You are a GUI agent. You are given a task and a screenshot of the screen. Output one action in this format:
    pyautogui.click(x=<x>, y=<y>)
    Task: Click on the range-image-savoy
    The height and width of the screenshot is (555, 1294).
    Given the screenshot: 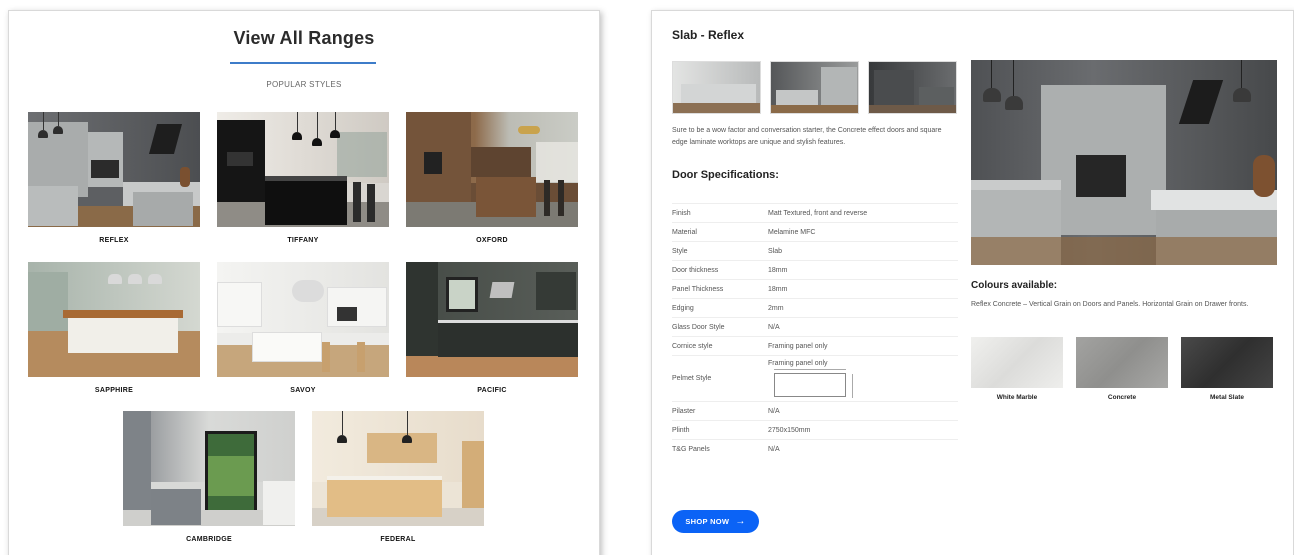 What is the action you would take?
    pyautogui.click(x=303, y=319)
    